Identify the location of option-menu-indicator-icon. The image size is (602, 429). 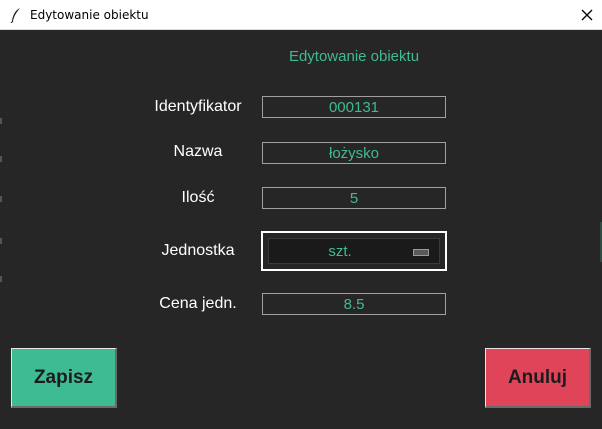
(421, 252).